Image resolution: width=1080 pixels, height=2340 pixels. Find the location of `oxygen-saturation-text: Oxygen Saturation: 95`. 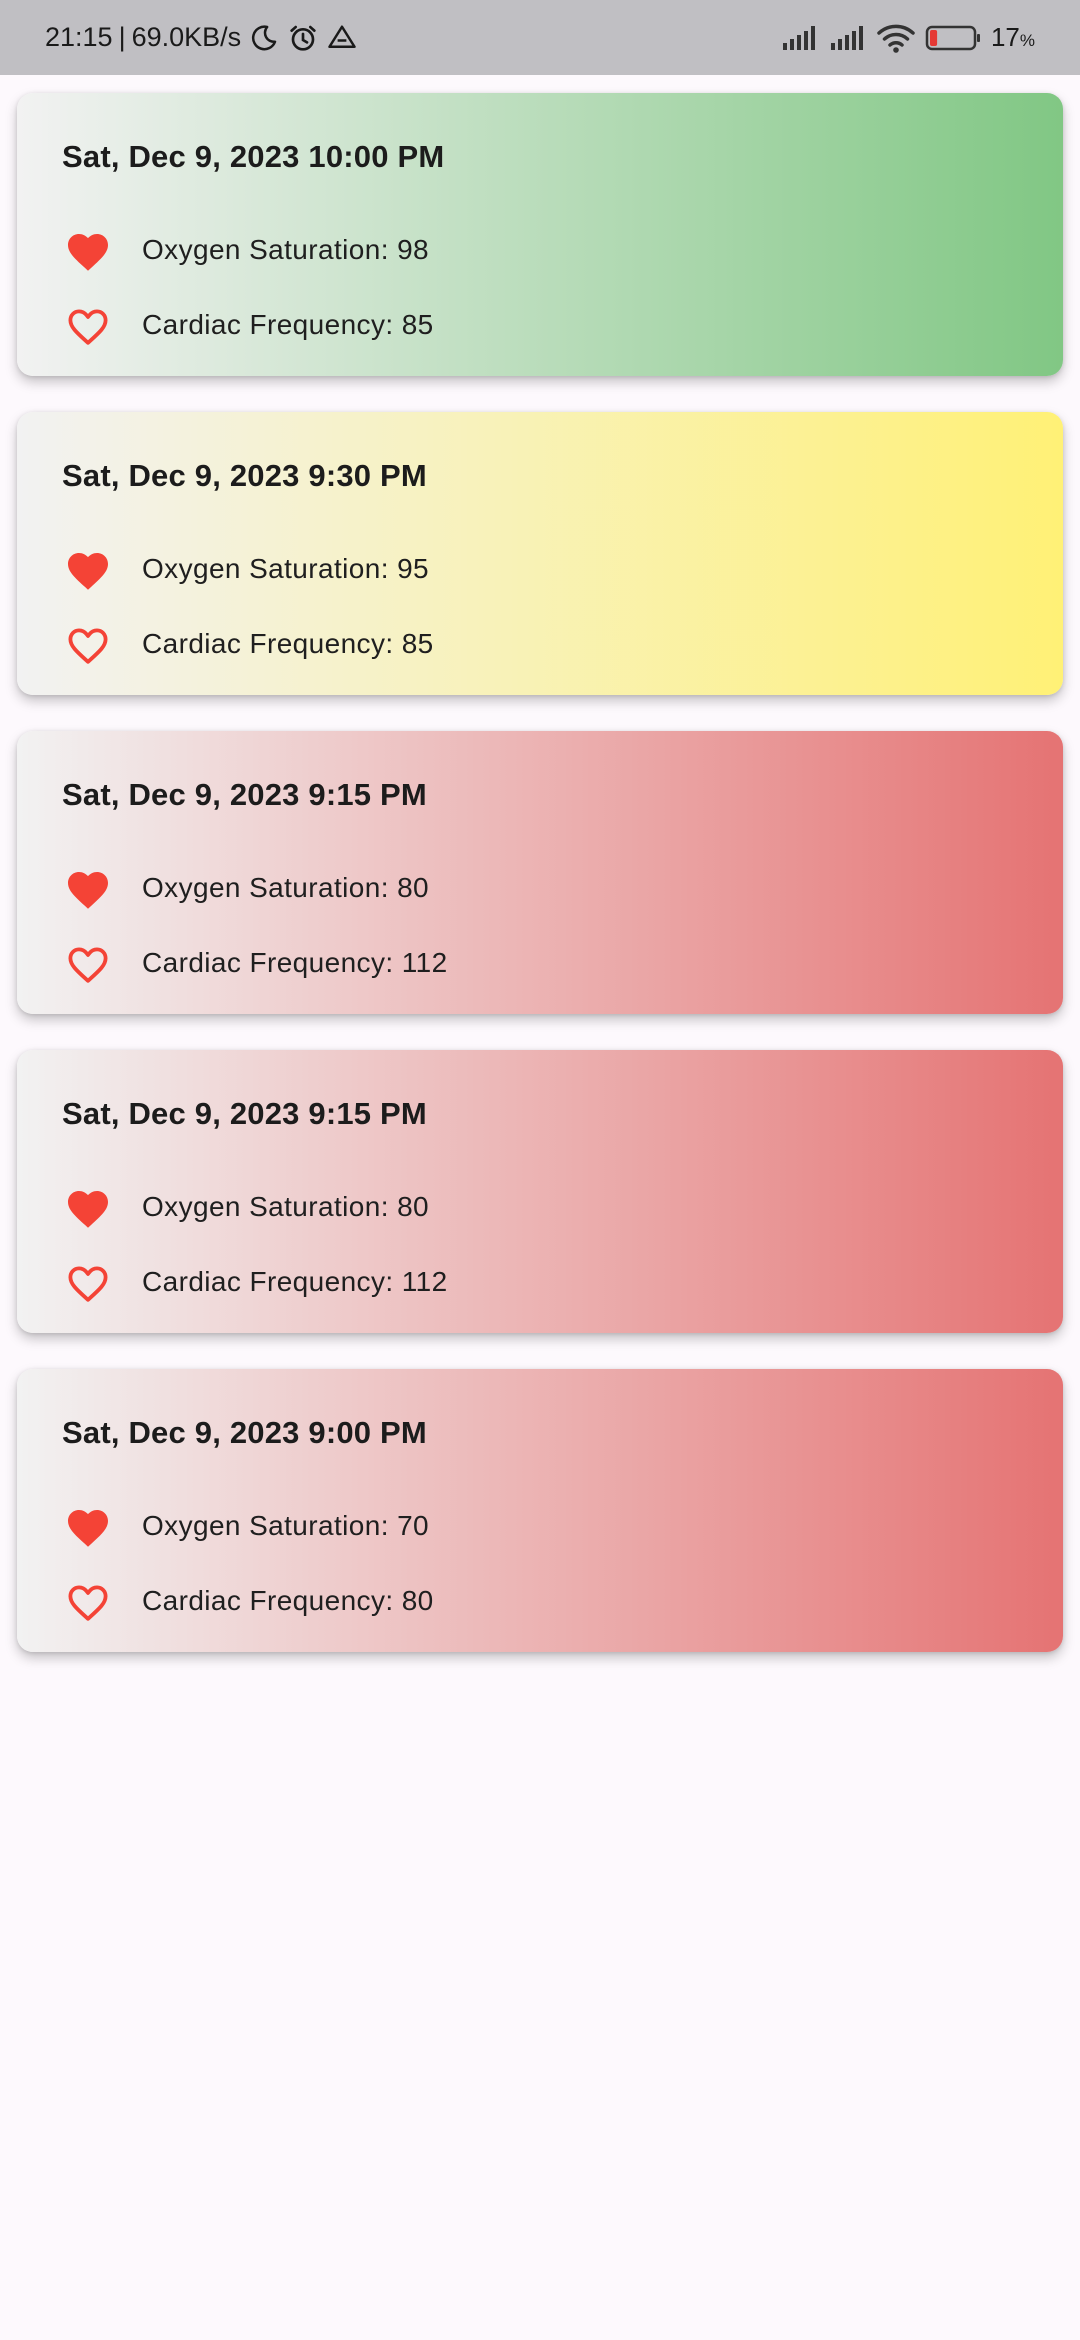

oxygen-saturation-text: Oxygen Saturation: 95 is located at coordinates (286, 568).